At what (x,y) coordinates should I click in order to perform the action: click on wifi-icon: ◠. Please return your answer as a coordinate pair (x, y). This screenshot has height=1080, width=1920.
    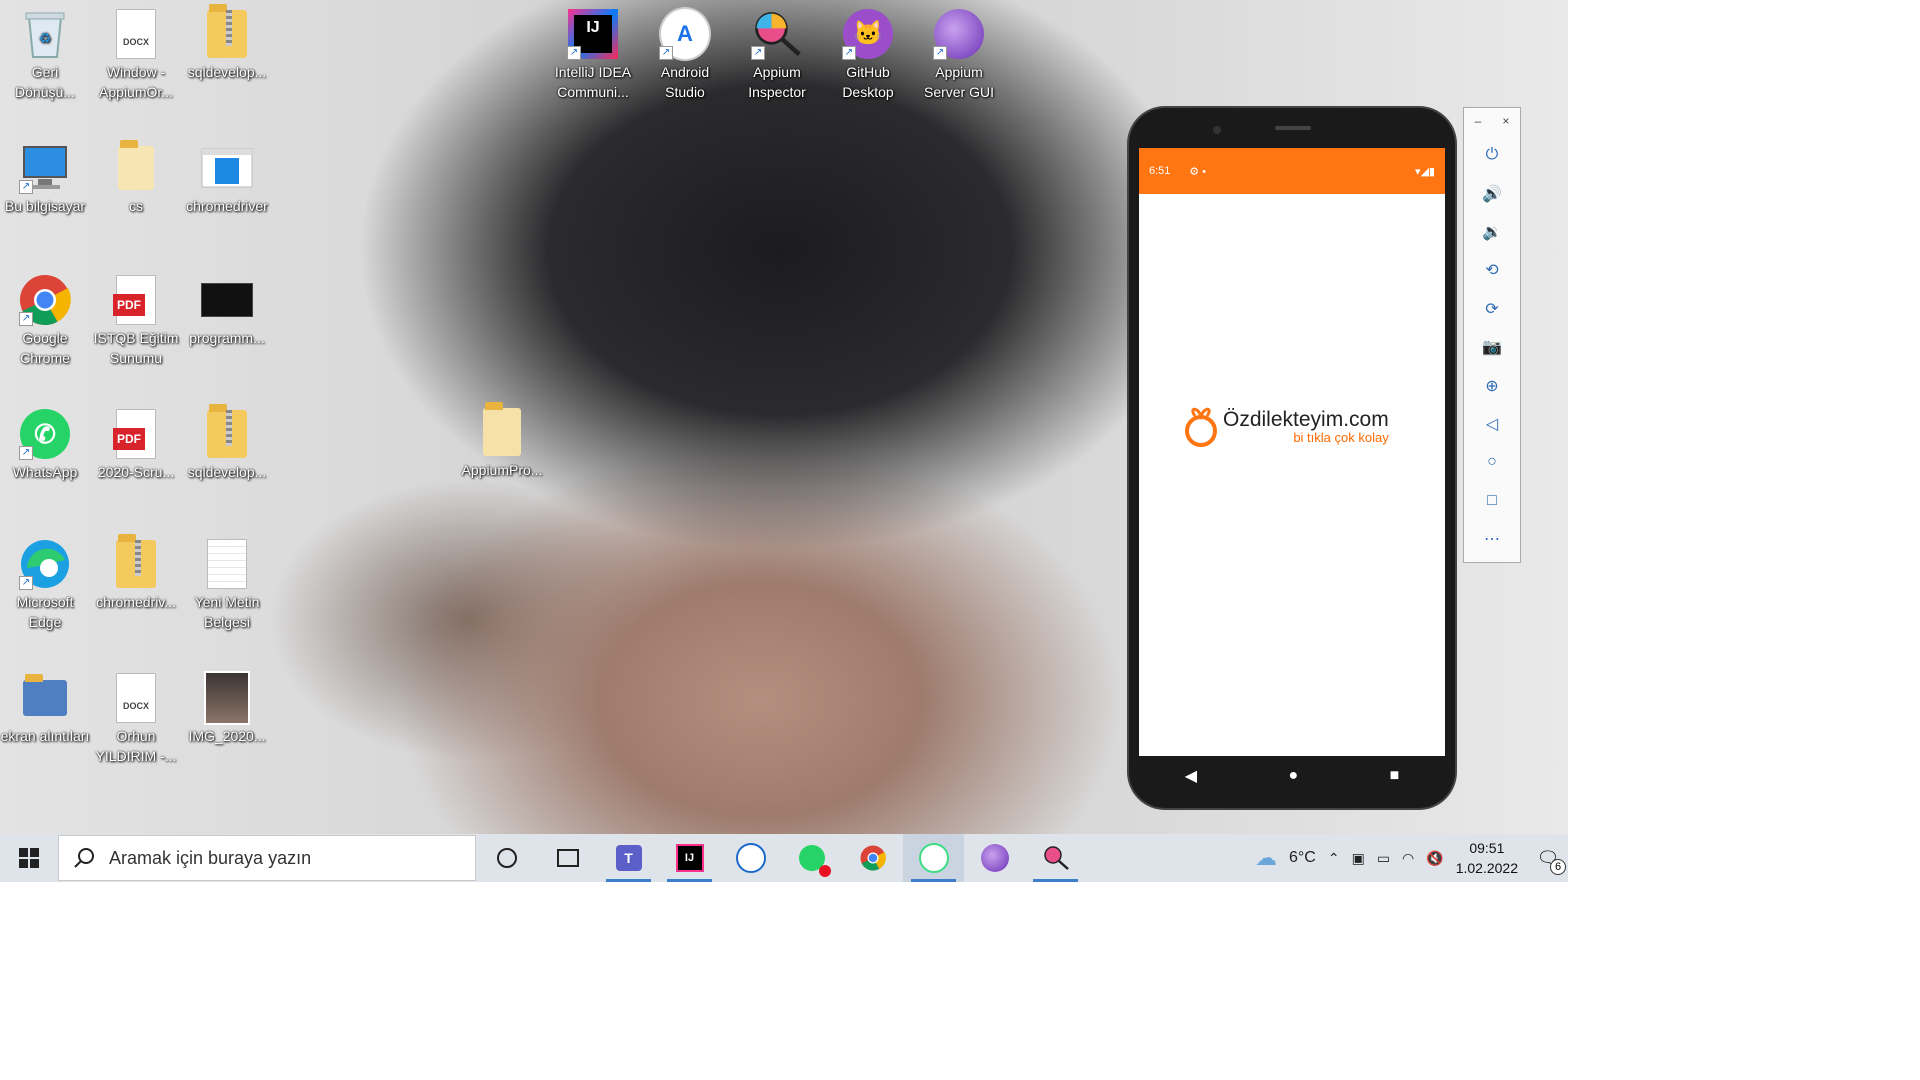
    Looking at the image, I should click on (1408, 858).